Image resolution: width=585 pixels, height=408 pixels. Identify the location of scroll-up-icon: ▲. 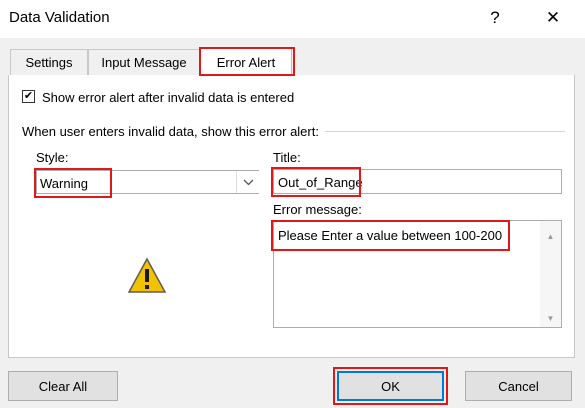
(550, 236).